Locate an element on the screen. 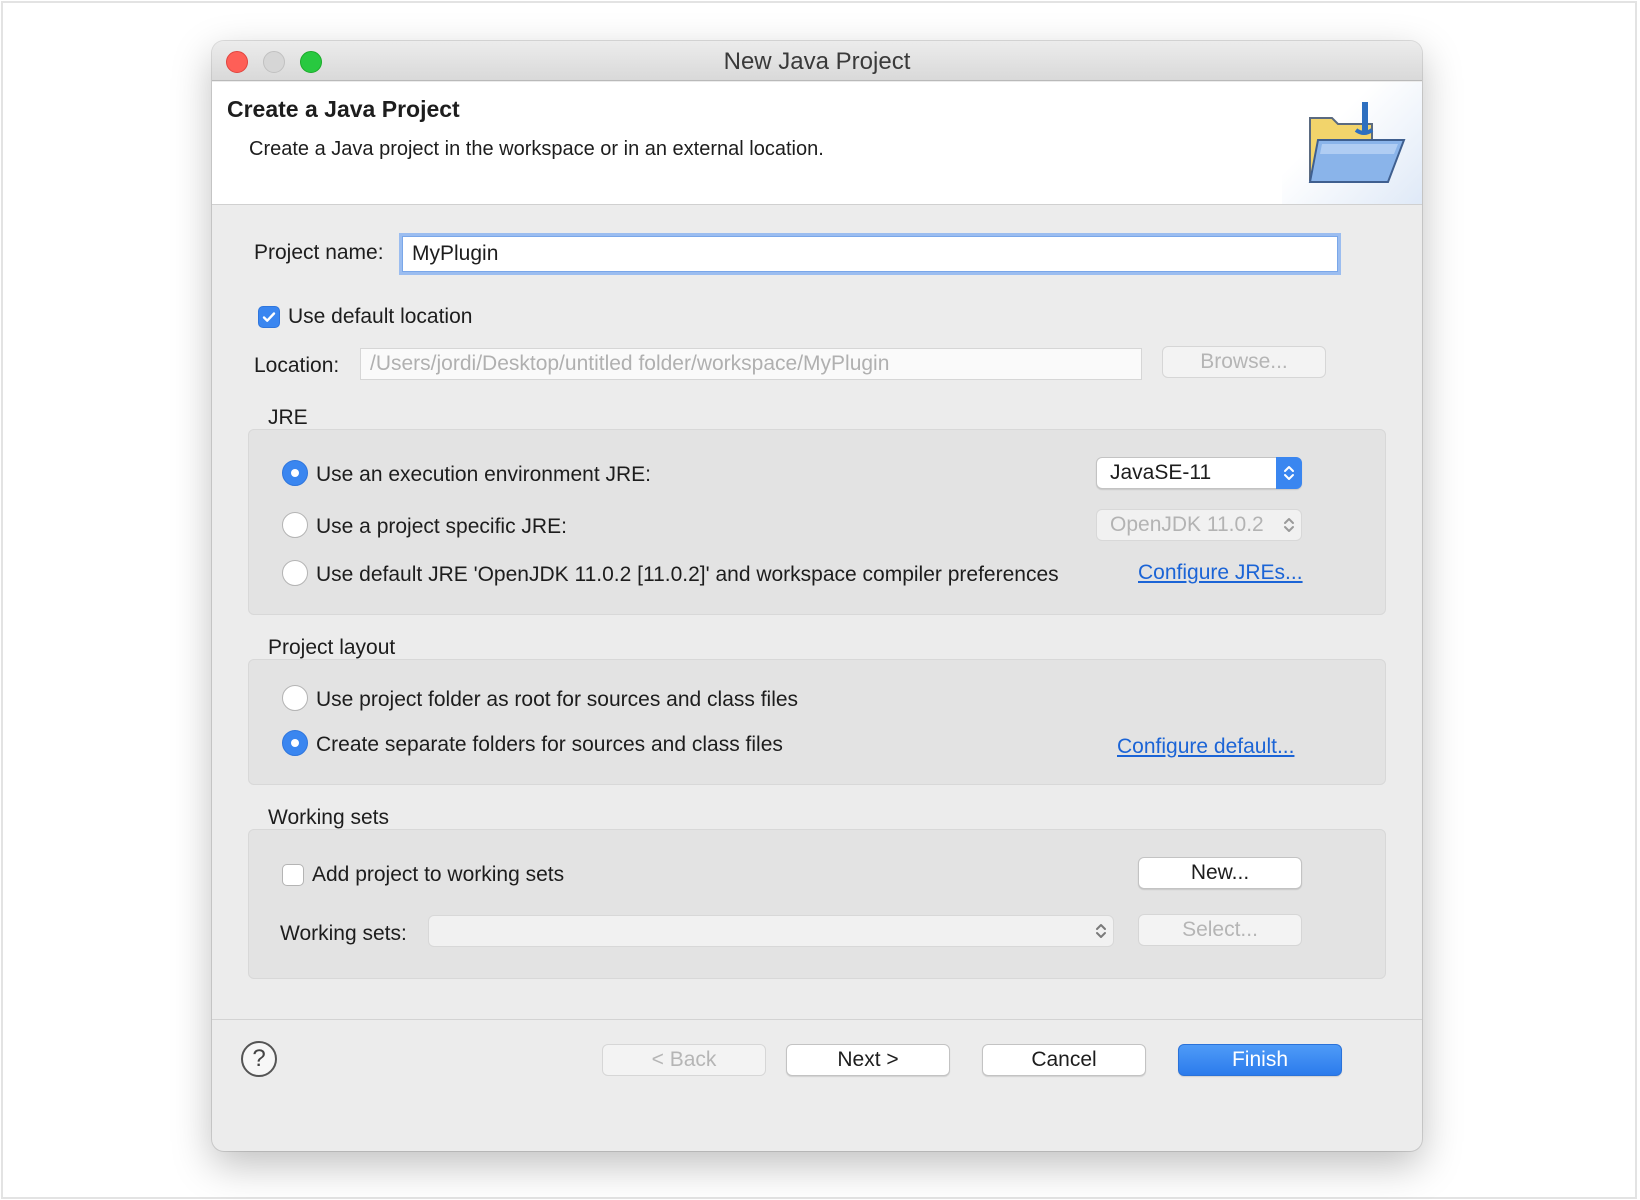 This screenshot has height=1200, width=1640. project-specific-jre-select: OpenJDK 11.0.2 is located at coordinates (1199, 525).